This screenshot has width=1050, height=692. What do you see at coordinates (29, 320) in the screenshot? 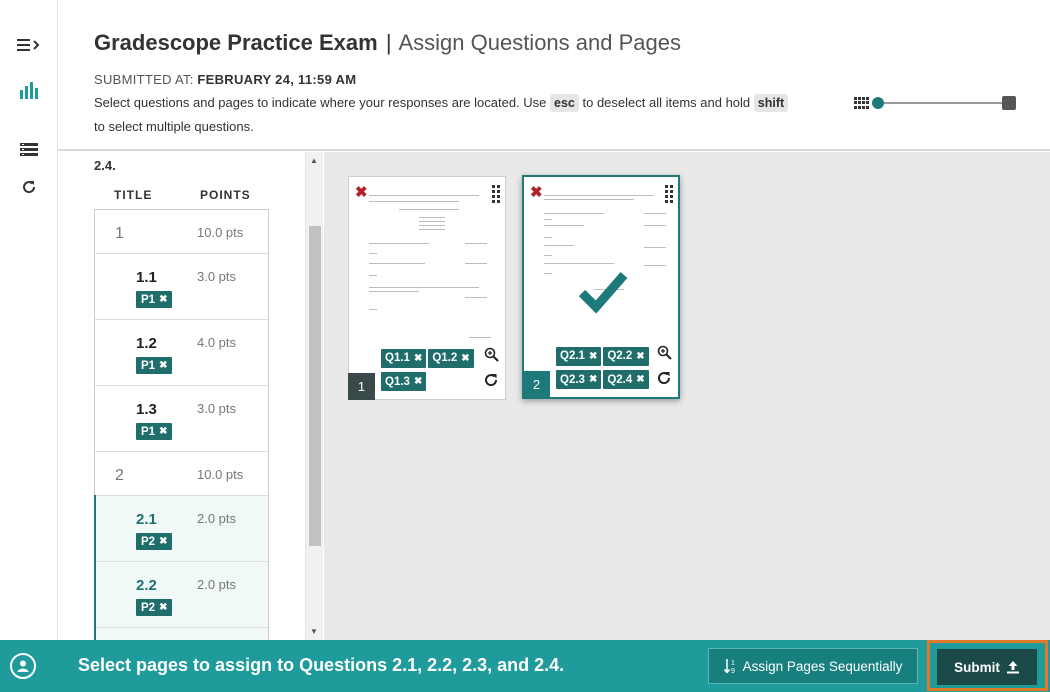
I see `left-sidebar` at bounding box center [29, 320].